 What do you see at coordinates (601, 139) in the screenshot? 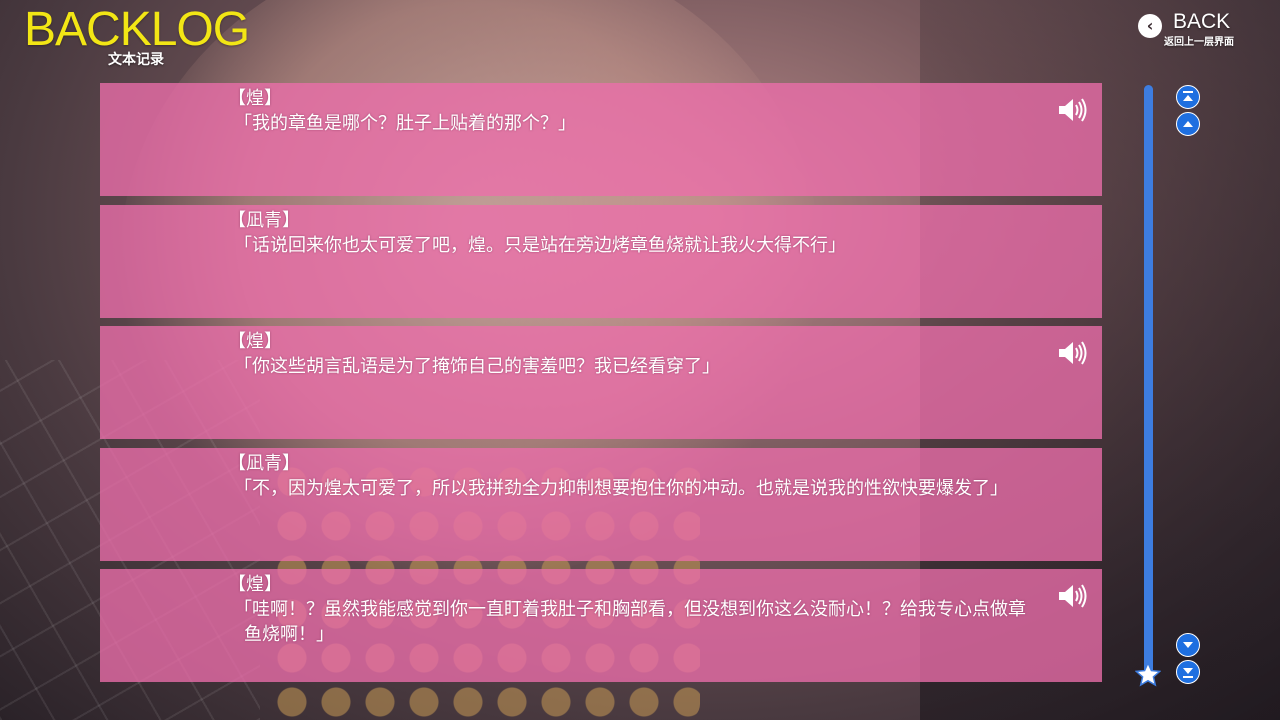
I see `log-entry: 【煌】 「我的章鱼是哪个？肚子上贴着的那个？」` at bounding box center [601, 139].